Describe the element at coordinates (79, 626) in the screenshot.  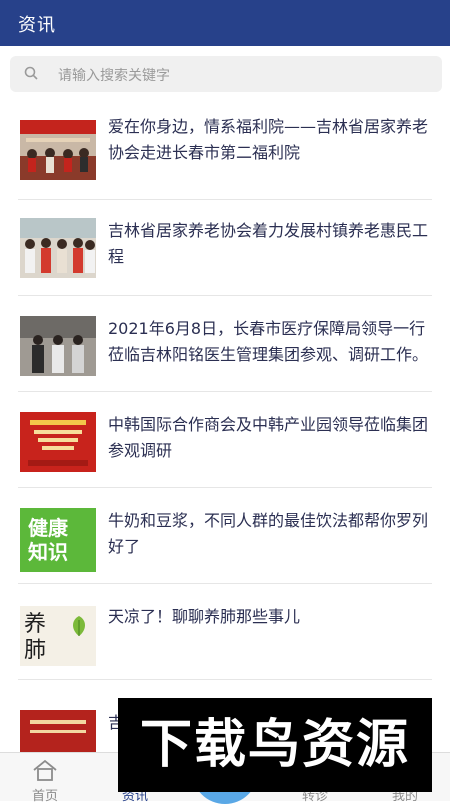
I see `leaf-icon` at that location.